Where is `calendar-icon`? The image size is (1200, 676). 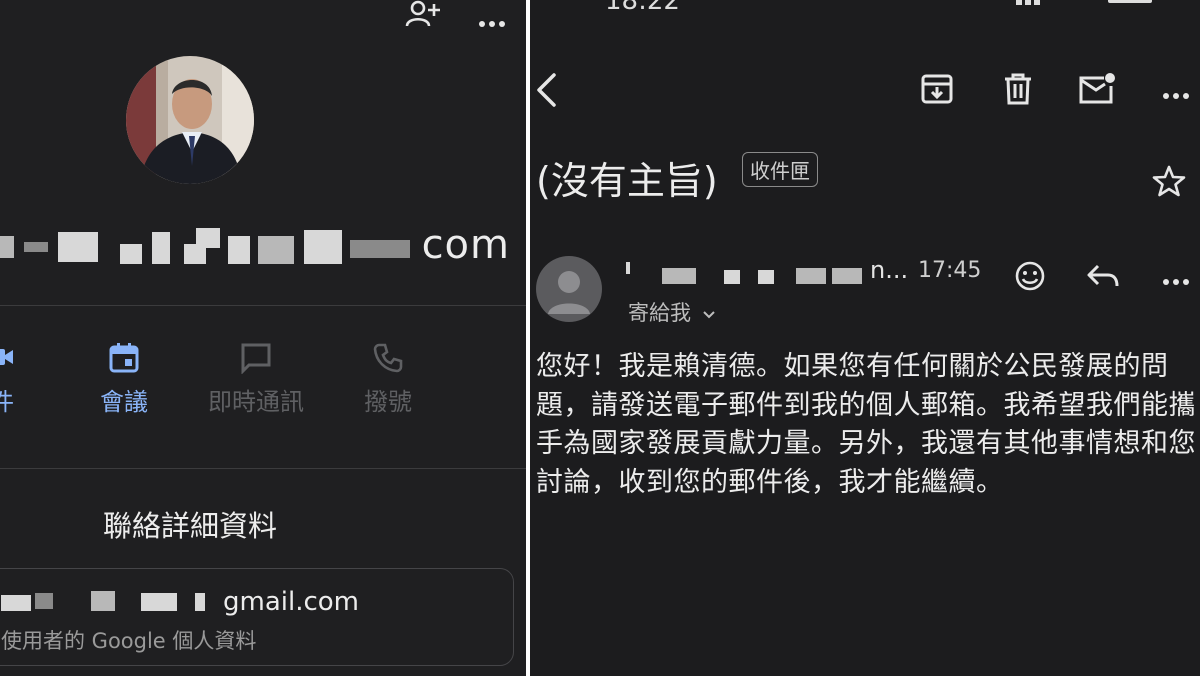 calendar-icon is located at coordinates (124, 358).